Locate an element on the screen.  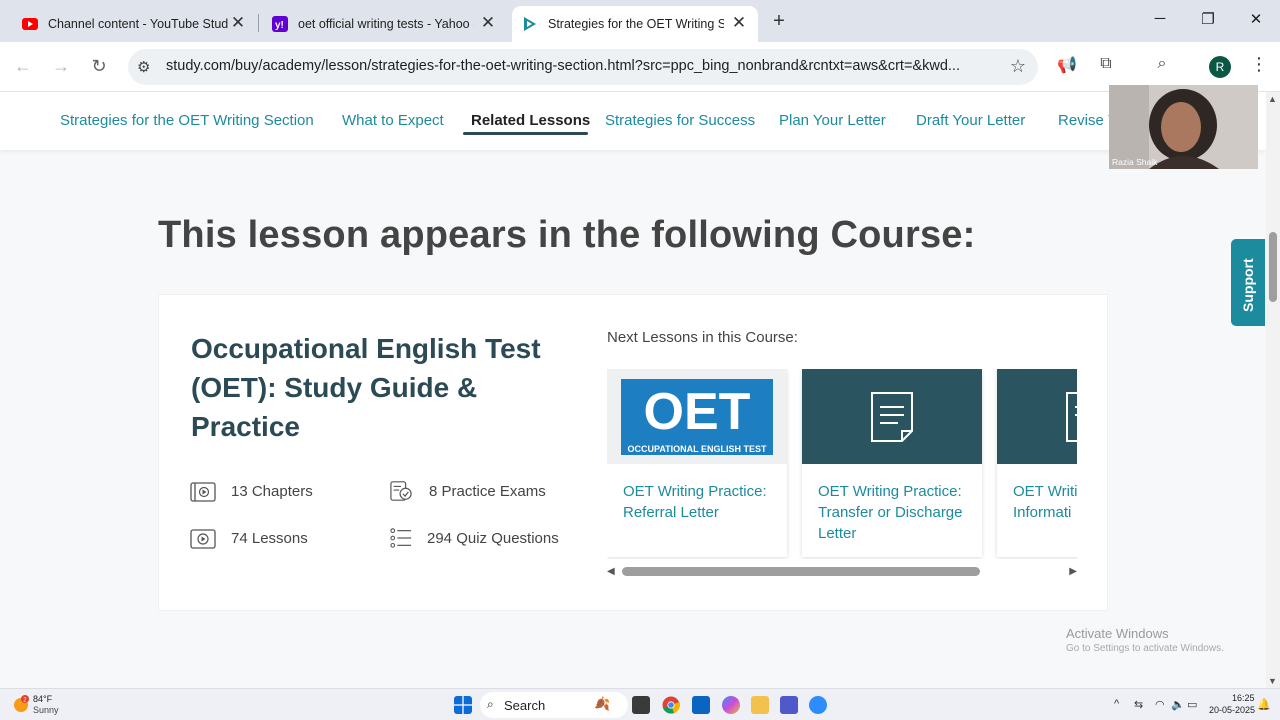
active-tab-underline is located at coordinates (525, 133).